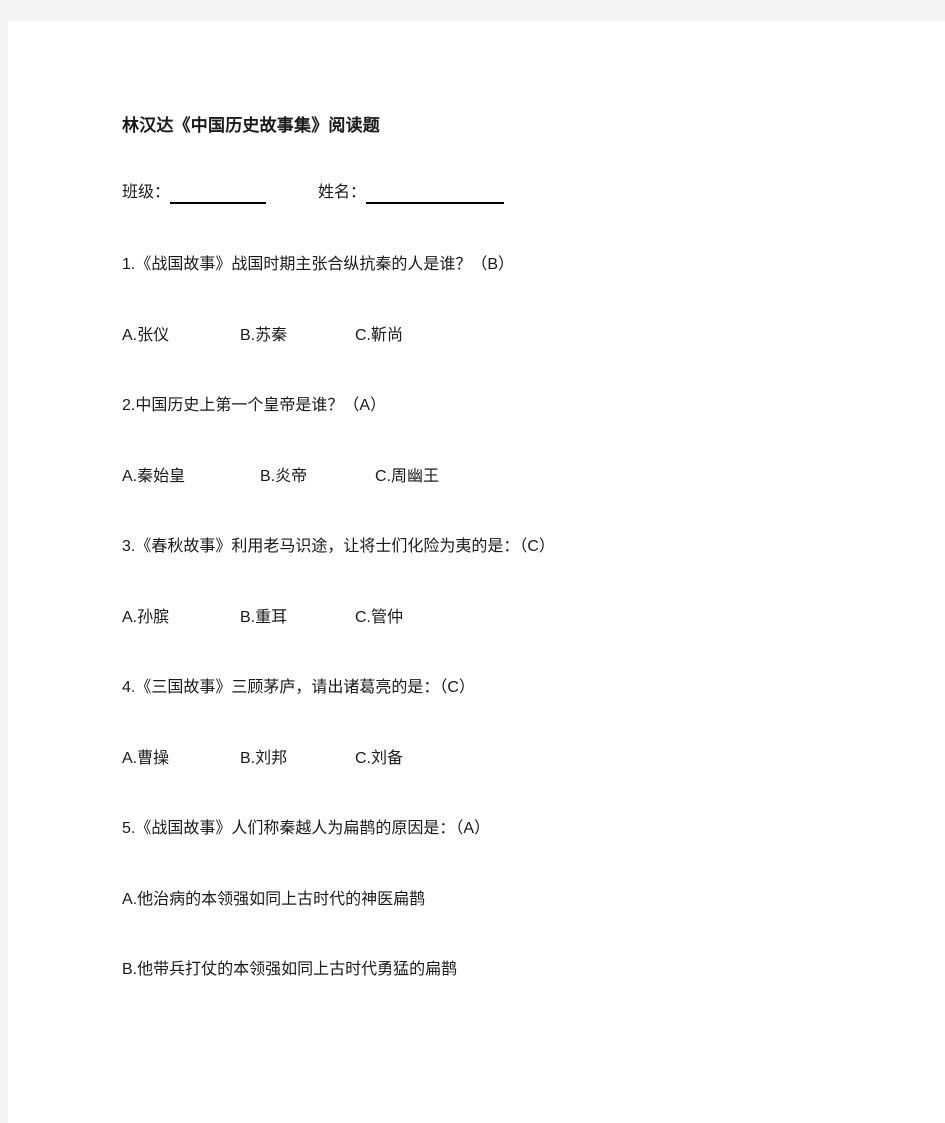  What do you see at coordinates (289, 970) in the screenshot?
I see `question-5-option-2: B.他带兵打仗的本领强如同上古时代勇猛的扁鹊` at bounding box center [289, 970].